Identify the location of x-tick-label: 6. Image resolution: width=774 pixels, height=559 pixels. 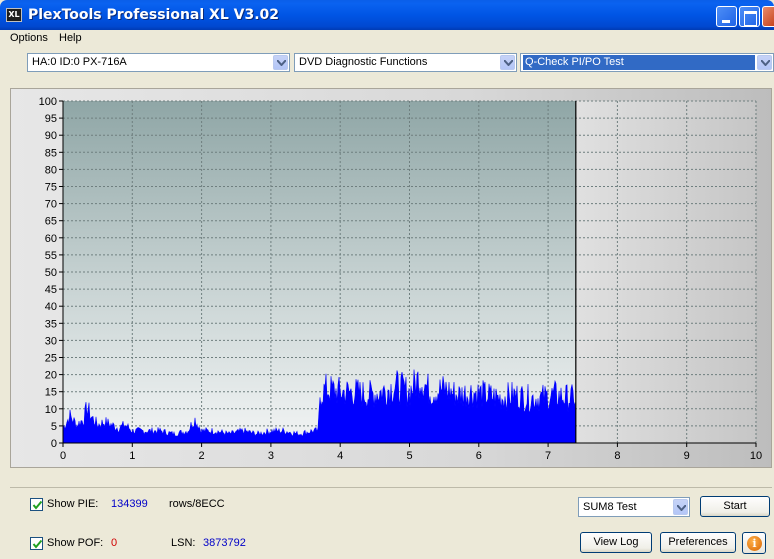
(479, 456).